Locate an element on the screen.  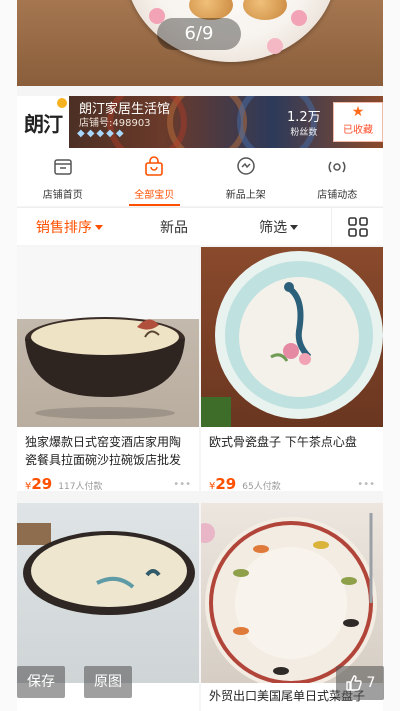
like-button: 7 is located at coordinates (360, 683).